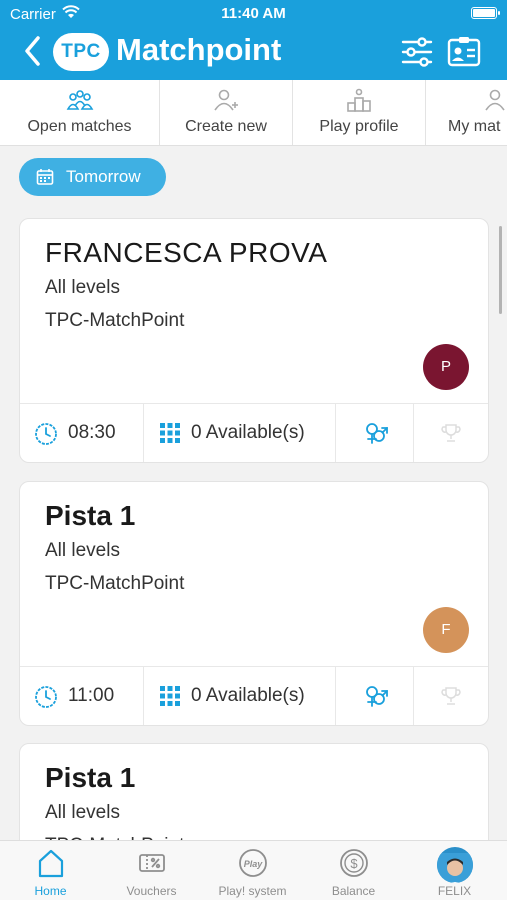 This screenshot has height=900, width=507. What do you see at coordinates (151, 891) in the screenshot?
I see `nav-label: Vouchers` at bounding box center [151, 891].